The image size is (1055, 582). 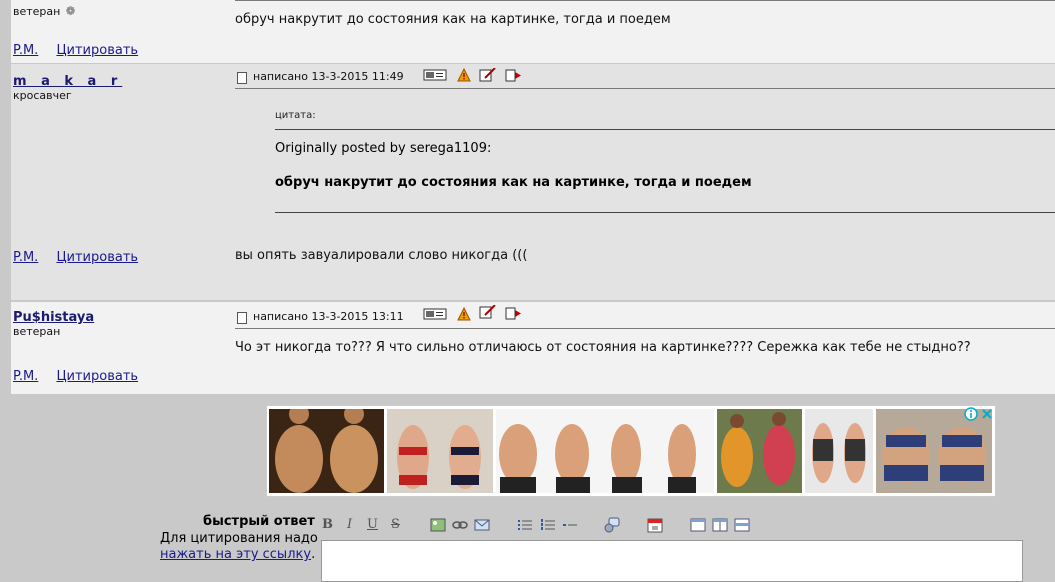 I want to click on post-date: написано 13-3-2015 11:49, so click(x=328, y=76).